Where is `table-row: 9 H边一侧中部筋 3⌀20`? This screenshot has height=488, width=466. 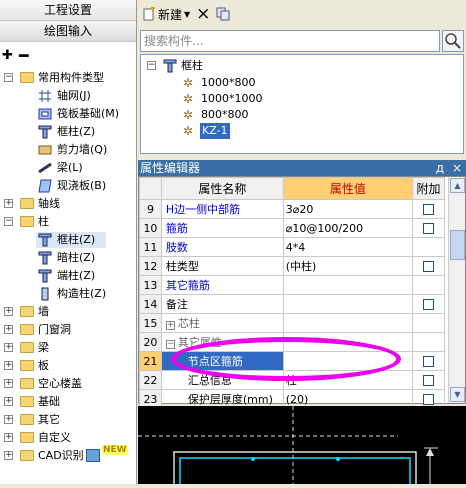
table-row: 9 H边一侧中部筋 3⌀20 is located at coordinates (292, 209).